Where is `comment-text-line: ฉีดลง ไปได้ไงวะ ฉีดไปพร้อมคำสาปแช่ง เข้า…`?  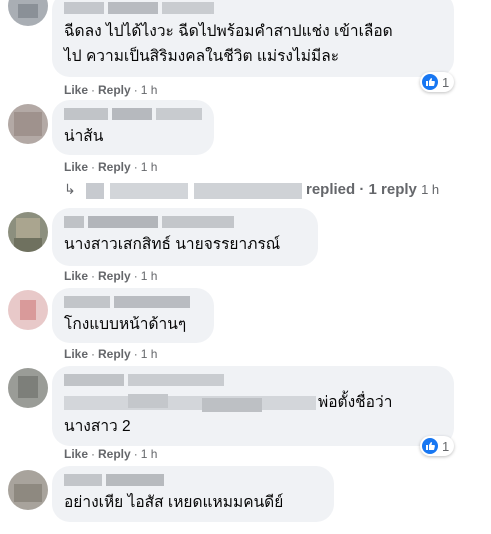 comment-text-line: ฉีดลง ไปได้ไงวะ ฉีดไปพร้อมคำสาปแช่ง เข้า… is located at coordinates (228, 31).